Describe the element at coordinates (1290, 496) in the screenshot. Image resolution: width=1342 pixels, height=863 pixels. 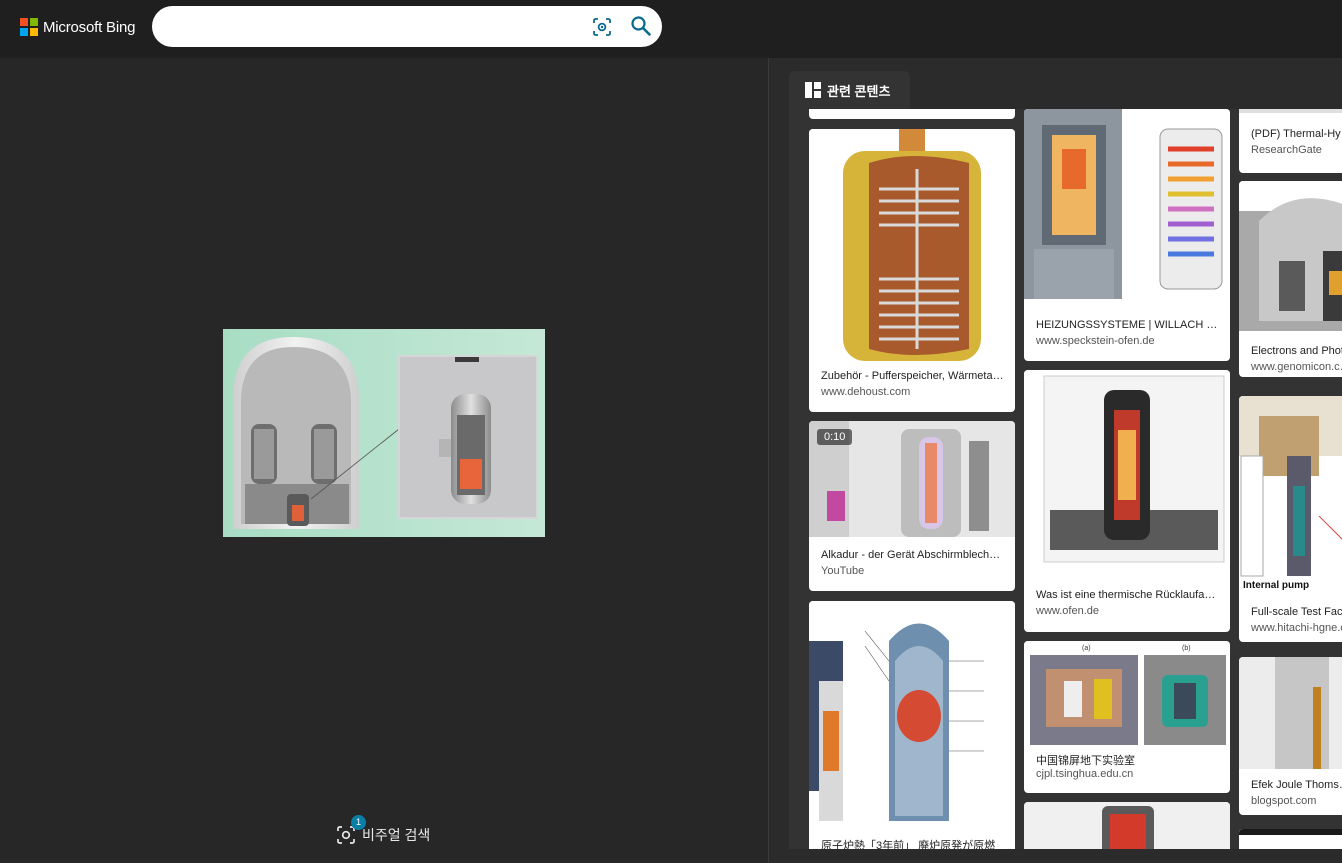
I see `result-thumbnail: Internal pump` at that location.